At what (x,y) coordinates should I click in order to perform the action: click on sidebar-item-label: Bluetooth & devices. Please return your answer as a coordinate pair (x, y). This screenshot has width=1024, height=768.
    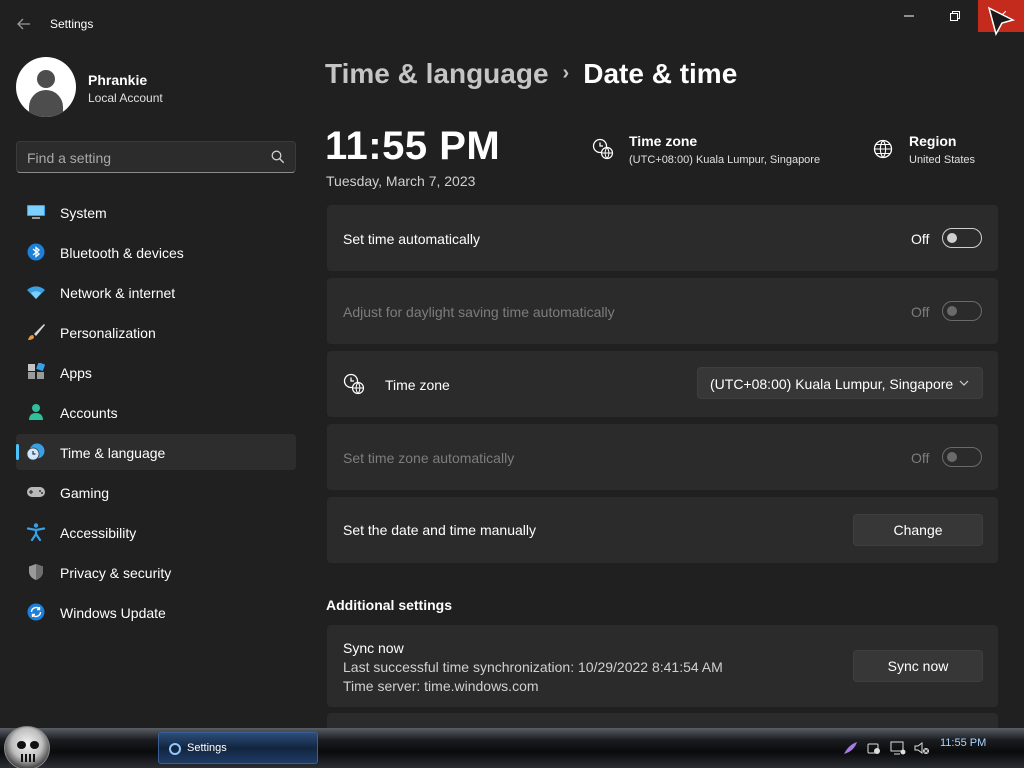
    Looking at the image, I should click on (122, 253).